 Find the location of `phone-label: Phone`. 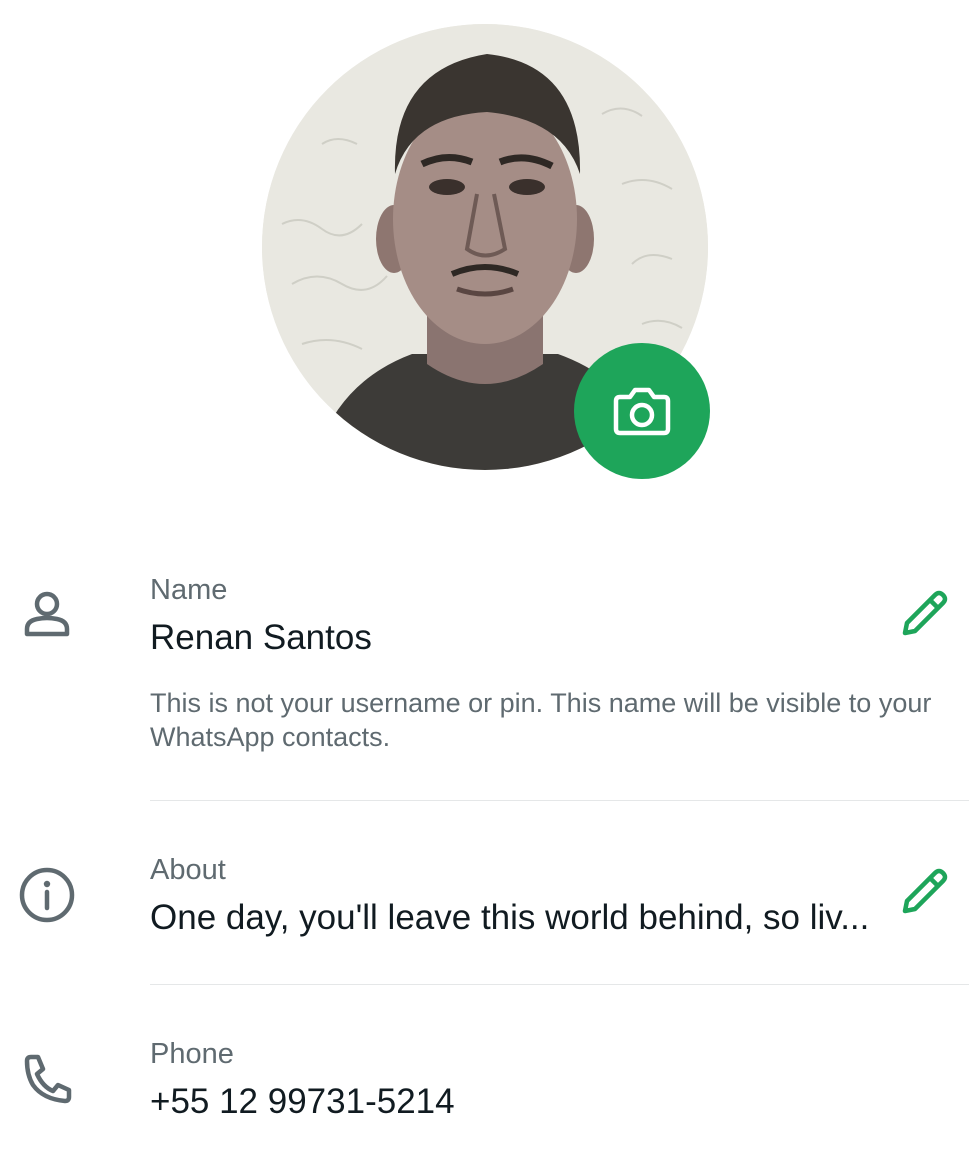

phone-label: Phone is located at coordinates (192, 1054).